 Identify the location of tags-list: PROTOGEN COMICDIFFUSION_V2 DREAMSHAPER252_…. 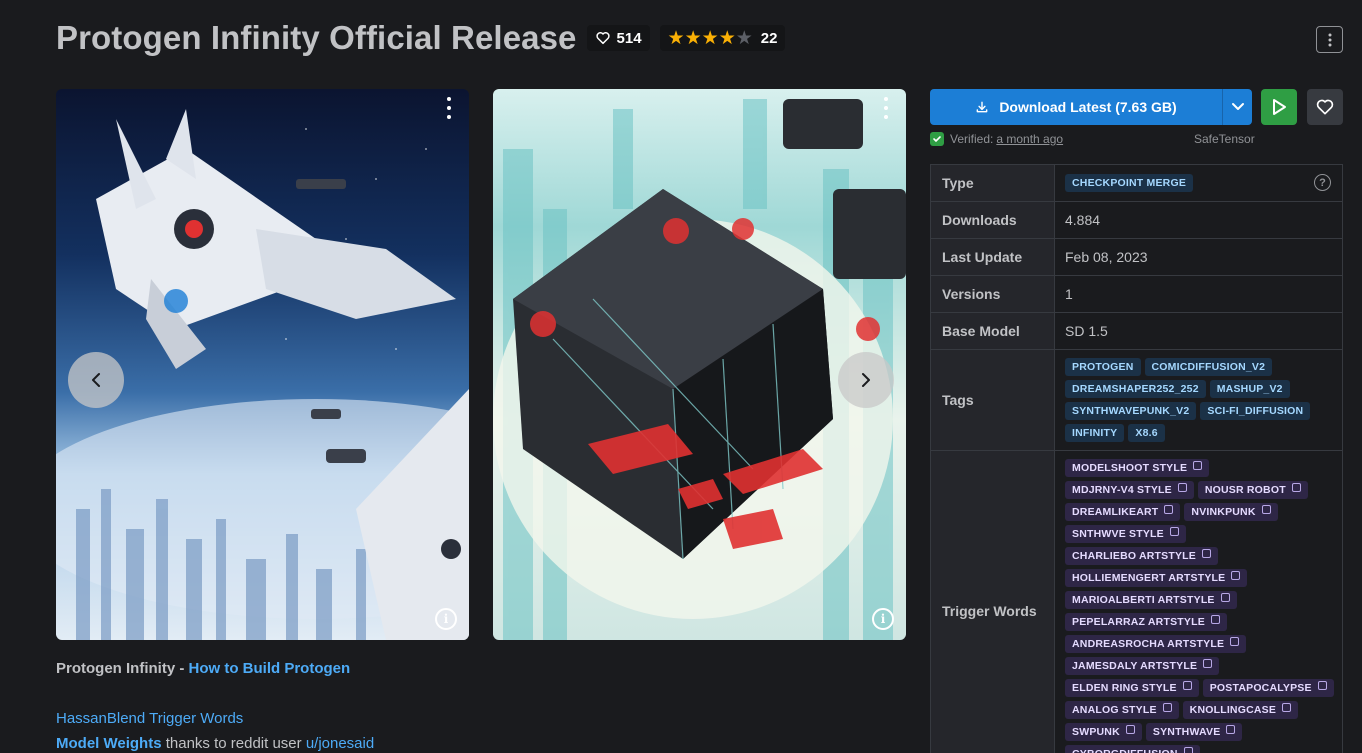
(1203, 400).